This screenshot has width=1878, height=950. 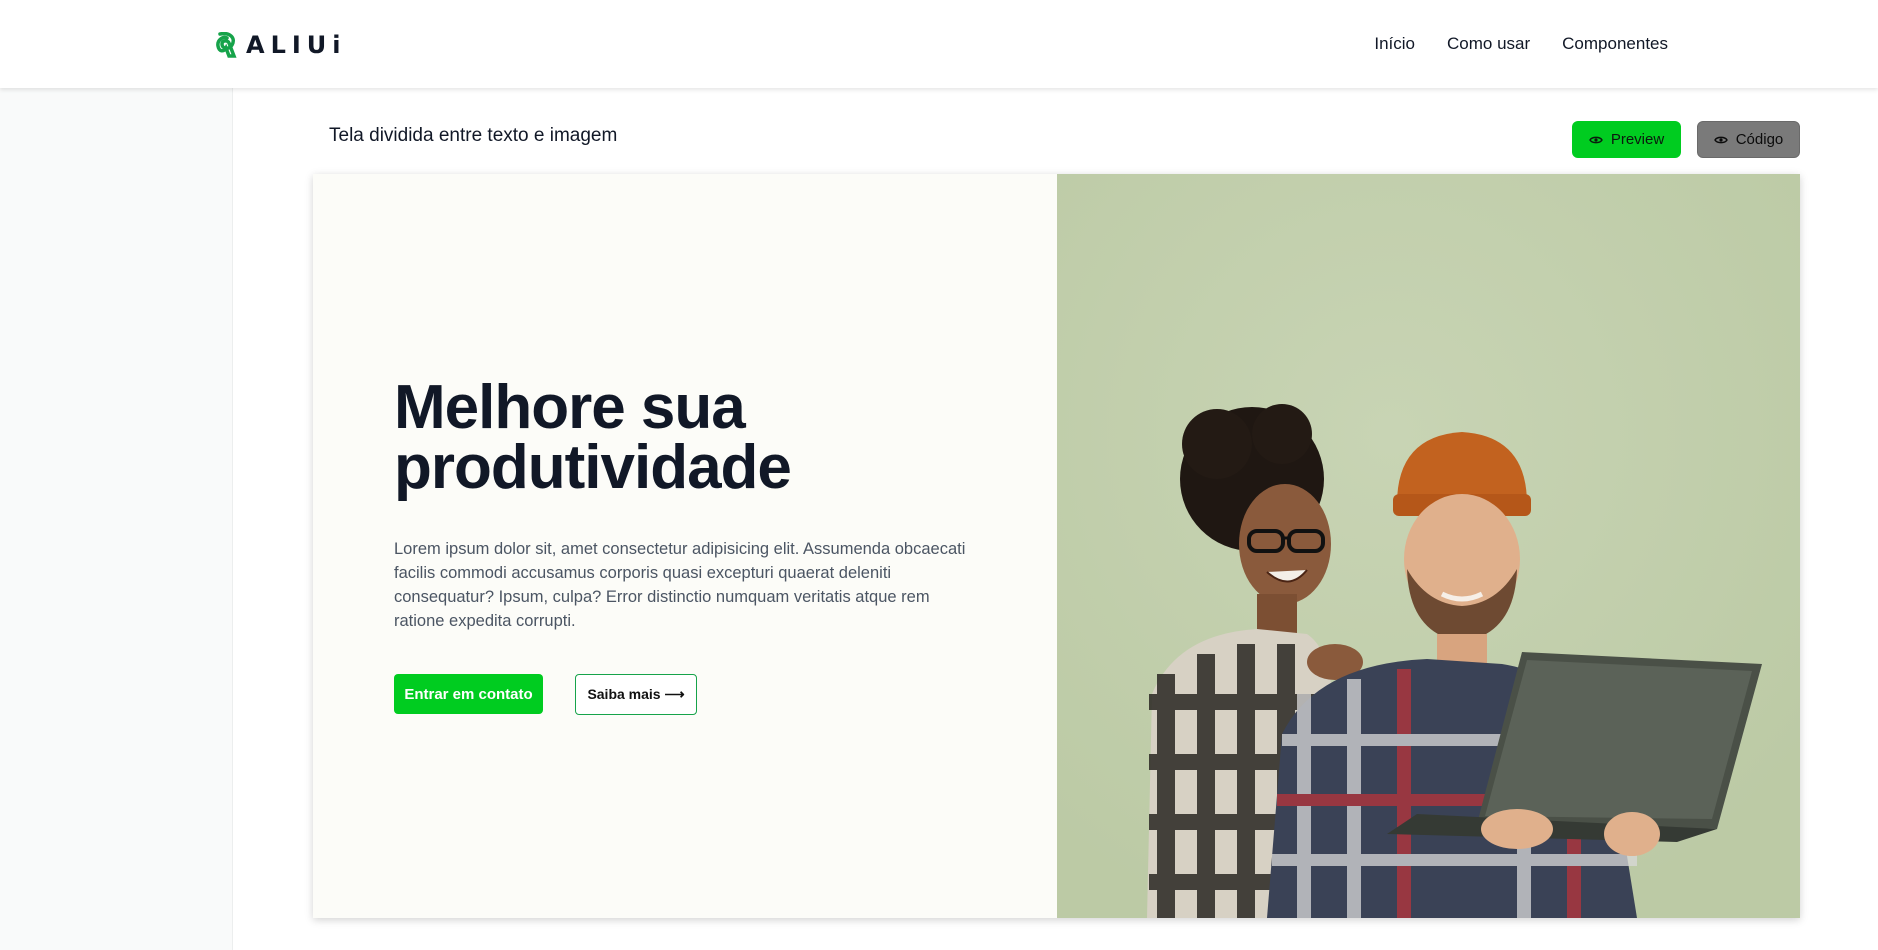 I want to click on aliui-logo-icon, so click(x=226, y=45).